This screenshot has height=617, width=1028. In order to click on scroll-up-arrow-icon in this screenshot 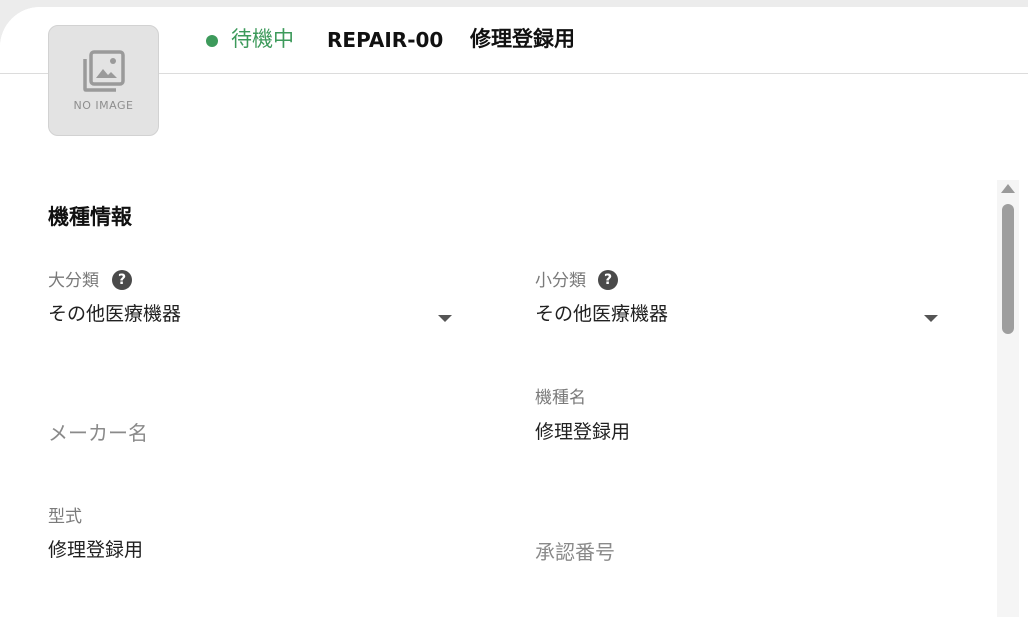, I will do `click(1008, 188)`.